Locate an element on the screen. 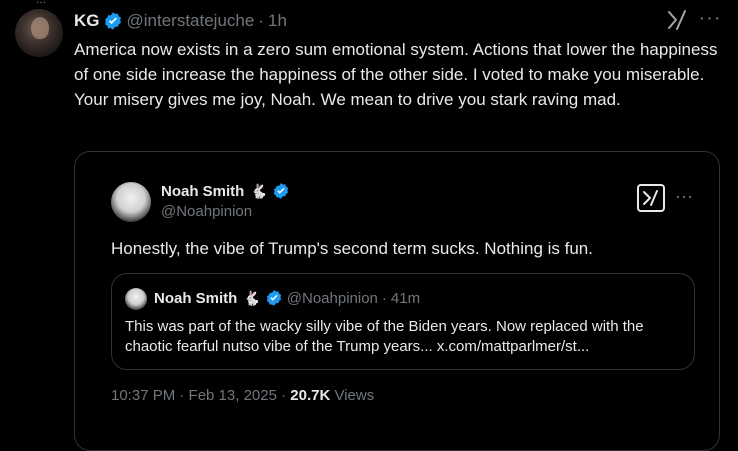 Image resolution: width=738 pixels, height=451 pixels. nested-header: Noah Smith 🐇 @Noahpinion · 41m is located at coordinates (287, 298).